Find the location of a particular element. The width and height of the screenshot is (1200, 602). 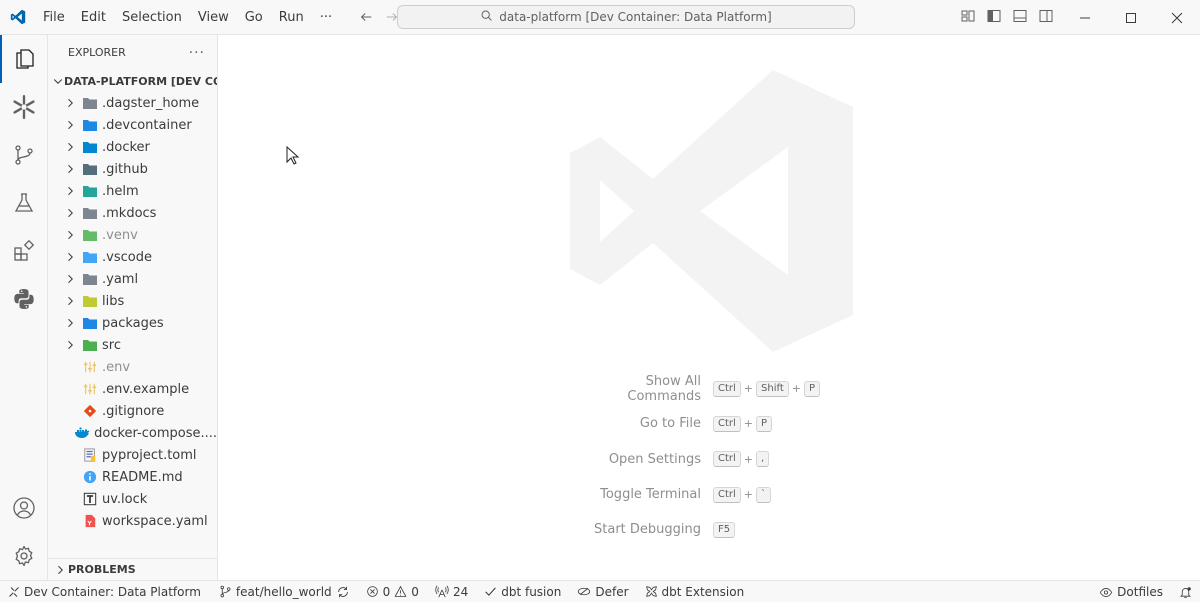

activity-bar is located at coordinates (24, 307).